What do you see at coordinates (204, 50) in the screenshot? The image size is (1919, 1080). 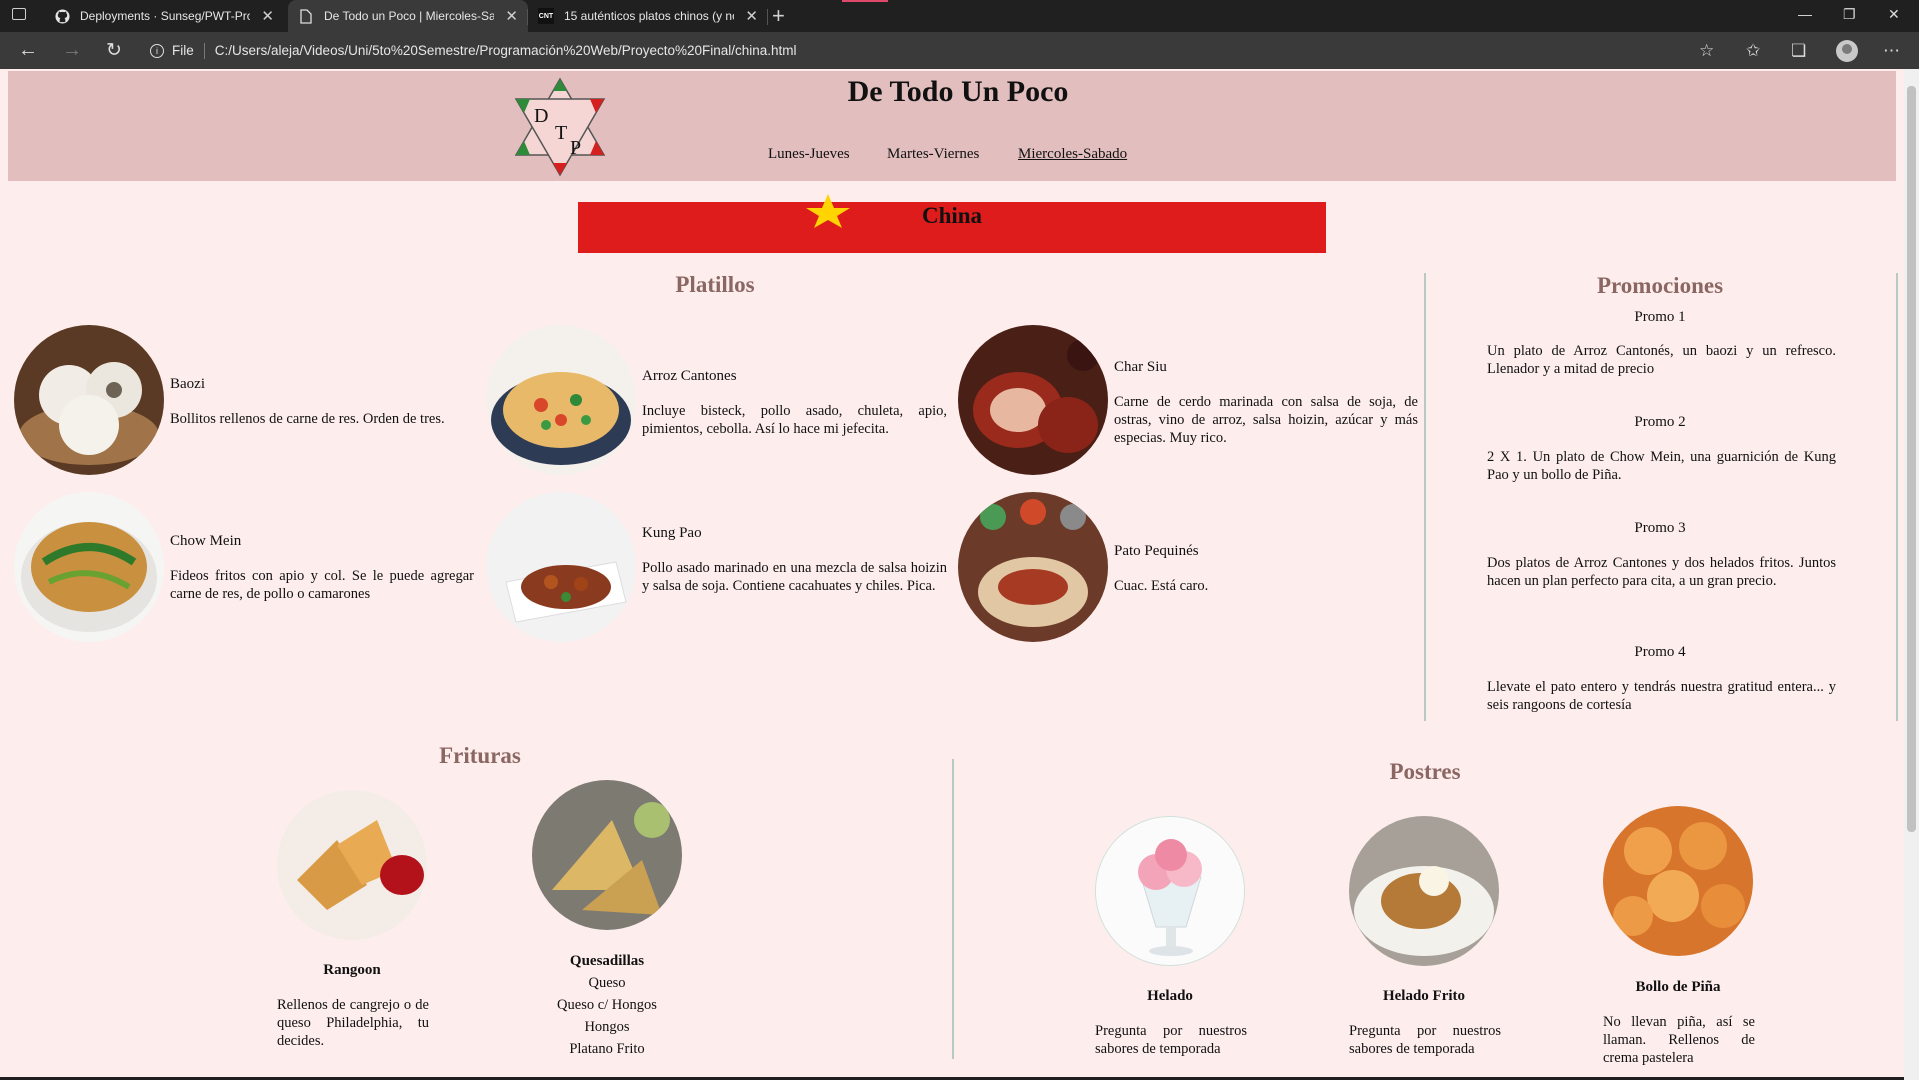 I see `url-divider` at bounding box center [204, 50].